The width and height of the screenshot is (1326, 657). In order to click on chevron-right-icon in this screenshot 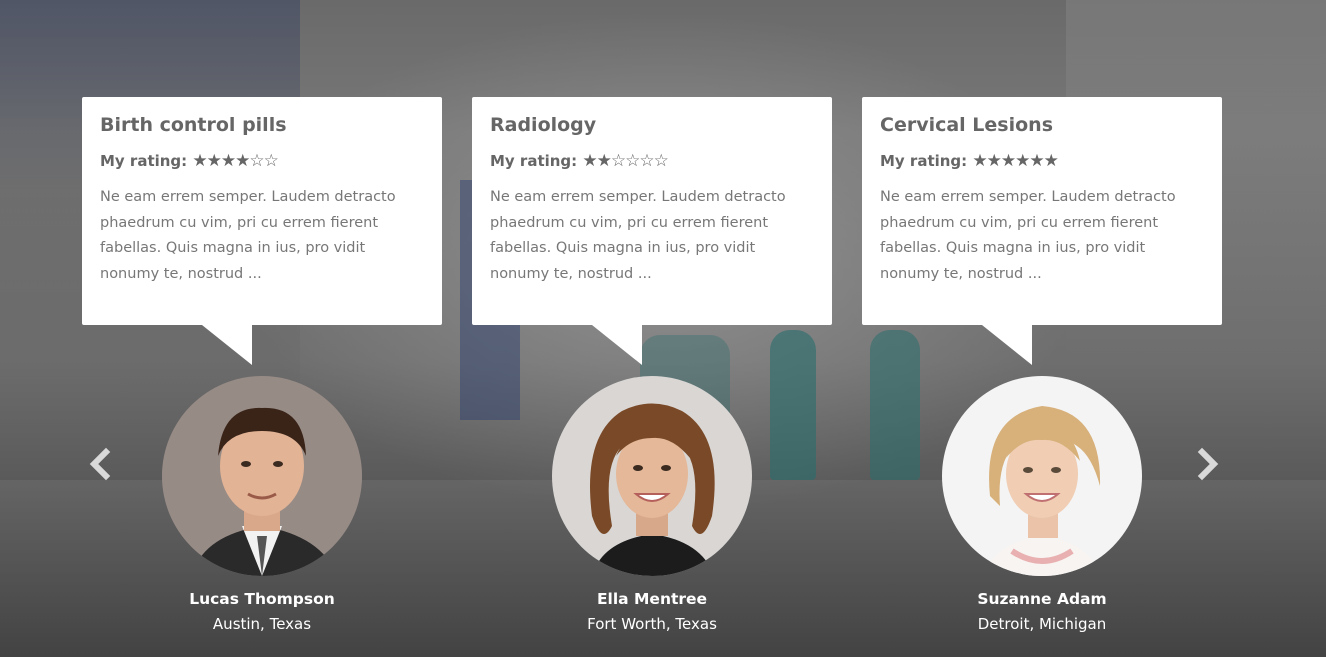, I will do `click(1208, 464)`.